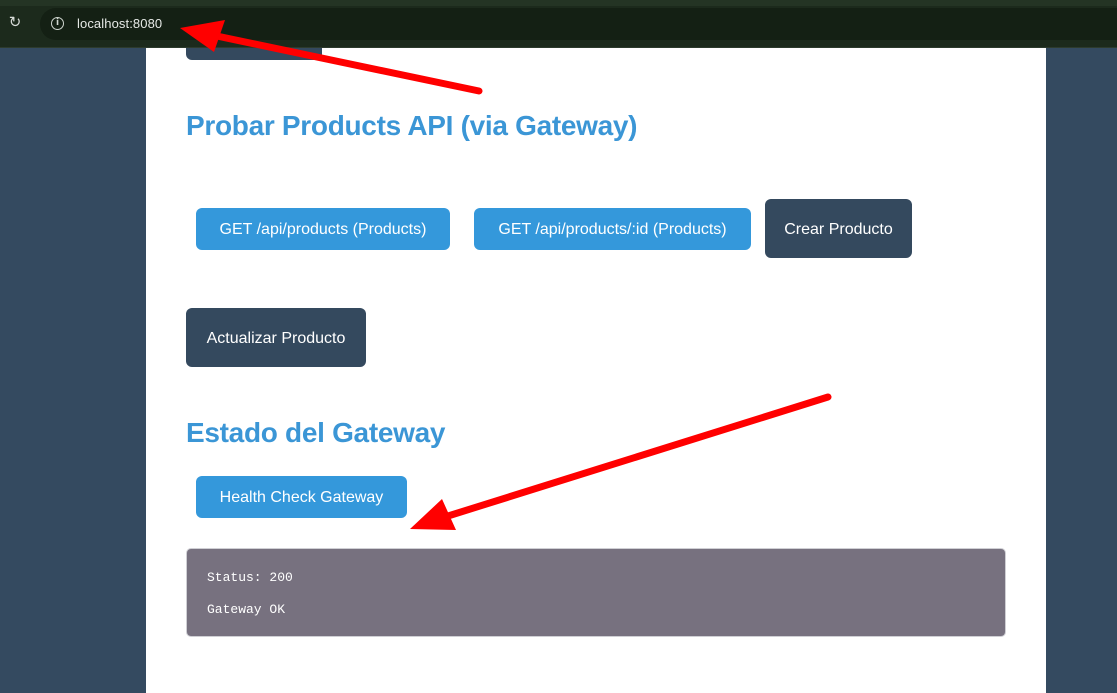  Describe the element at coordinates (596, 592) in the screenshot. I see `response-output-box: Status: 200 Gateway OK` at that location.